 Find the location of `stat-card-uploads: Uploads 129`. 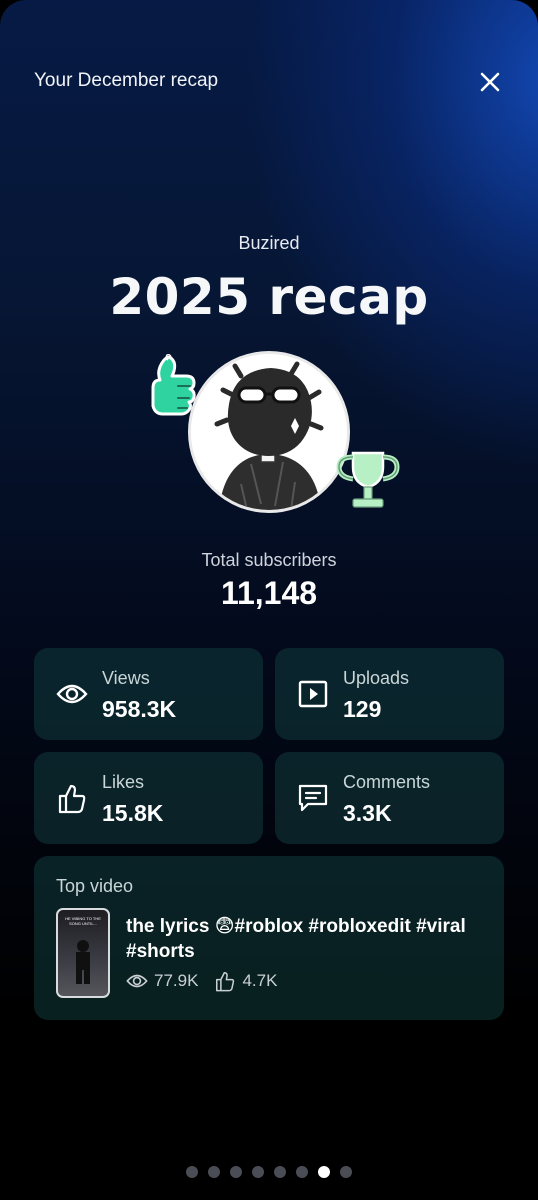

stat-card-uploads: Uploads 129 is located at coordinates (389, 694).